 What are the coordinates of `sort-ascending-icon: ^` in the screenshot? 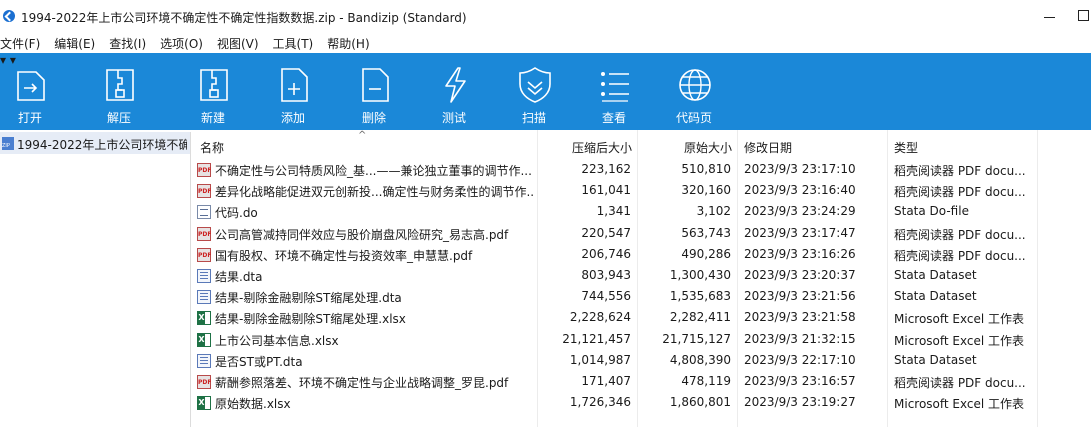 It's located at (362, 135).